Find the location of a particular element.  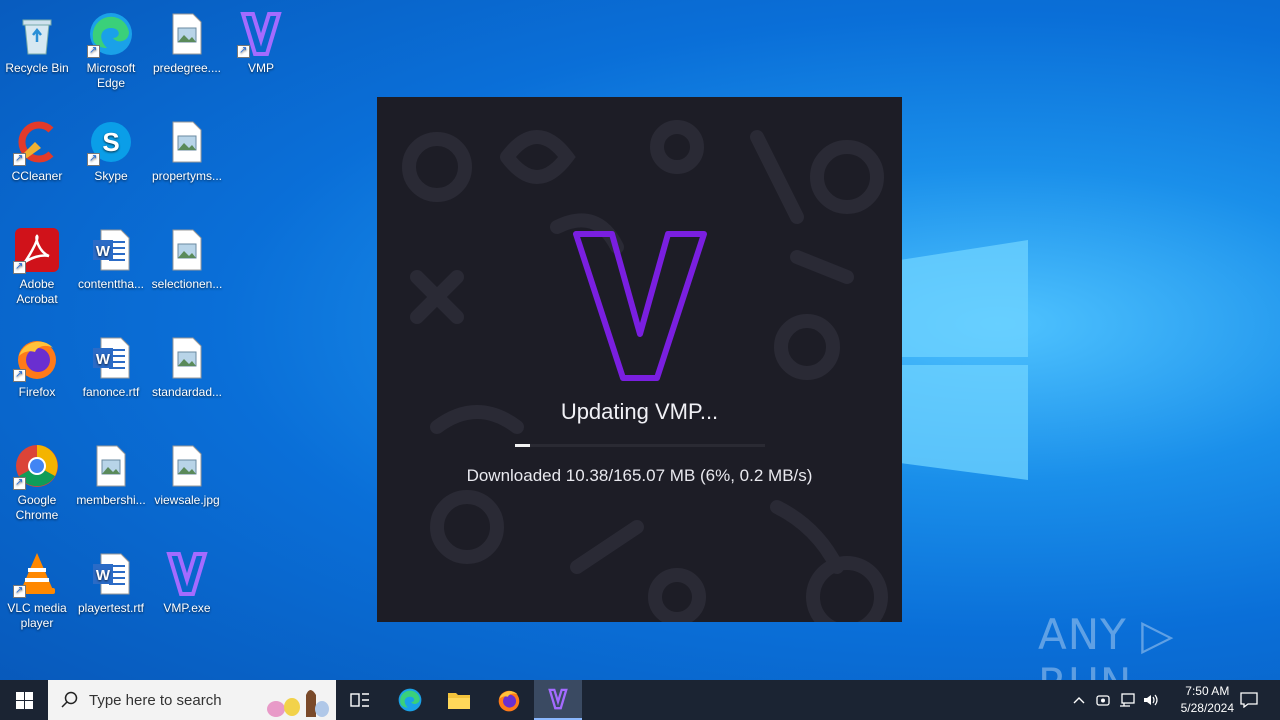

taskbar-search-box: Type here to search is located at coordinates (192, 700).